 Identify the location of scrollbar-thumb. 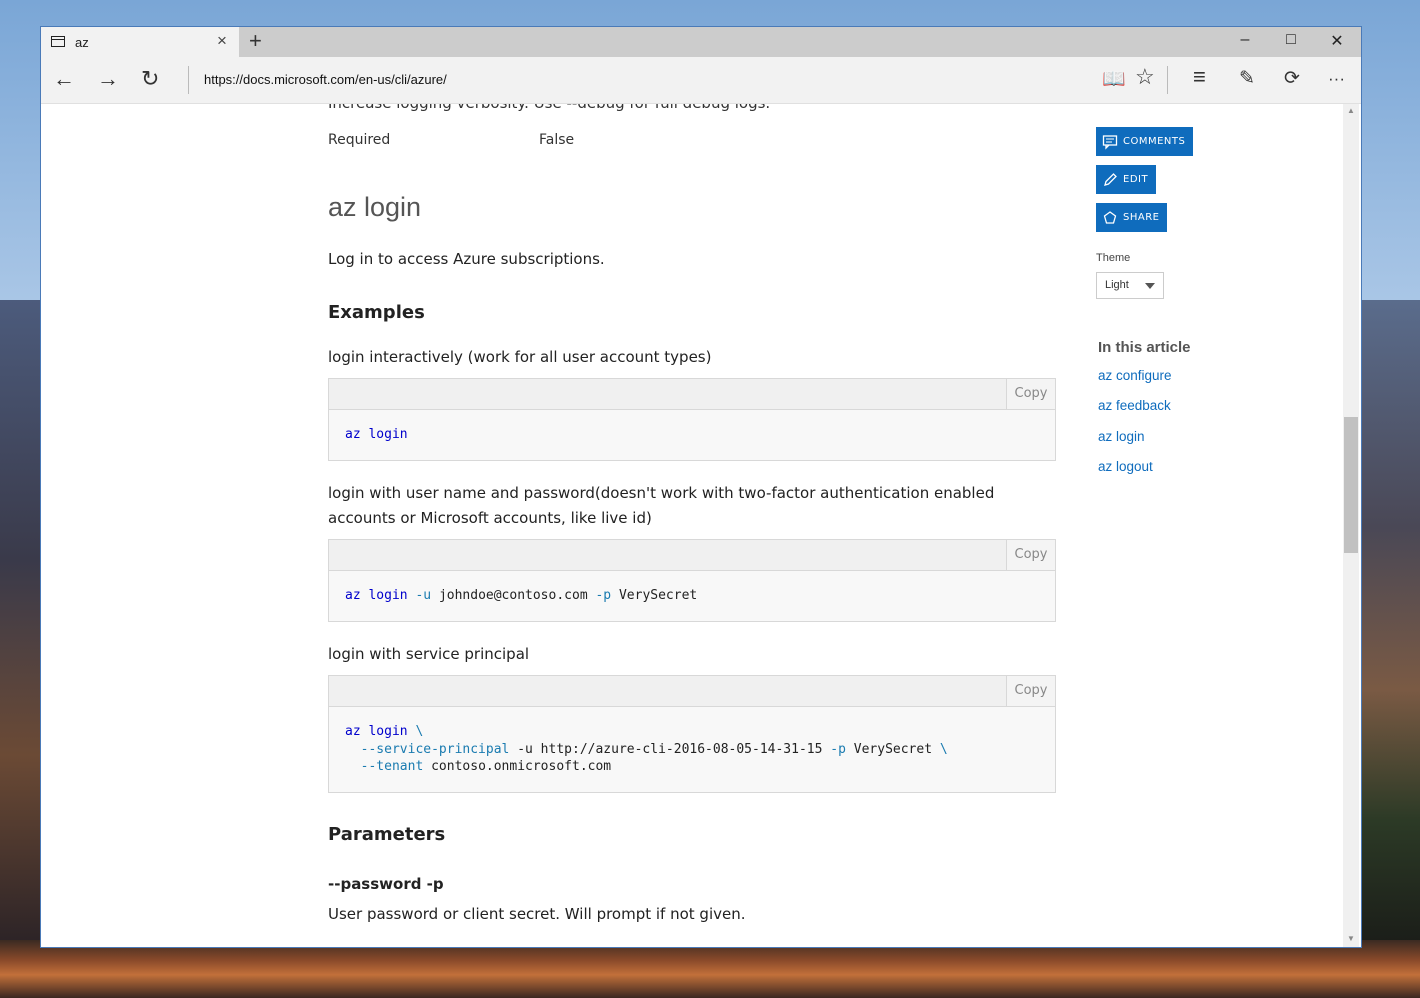
(1351, 485).